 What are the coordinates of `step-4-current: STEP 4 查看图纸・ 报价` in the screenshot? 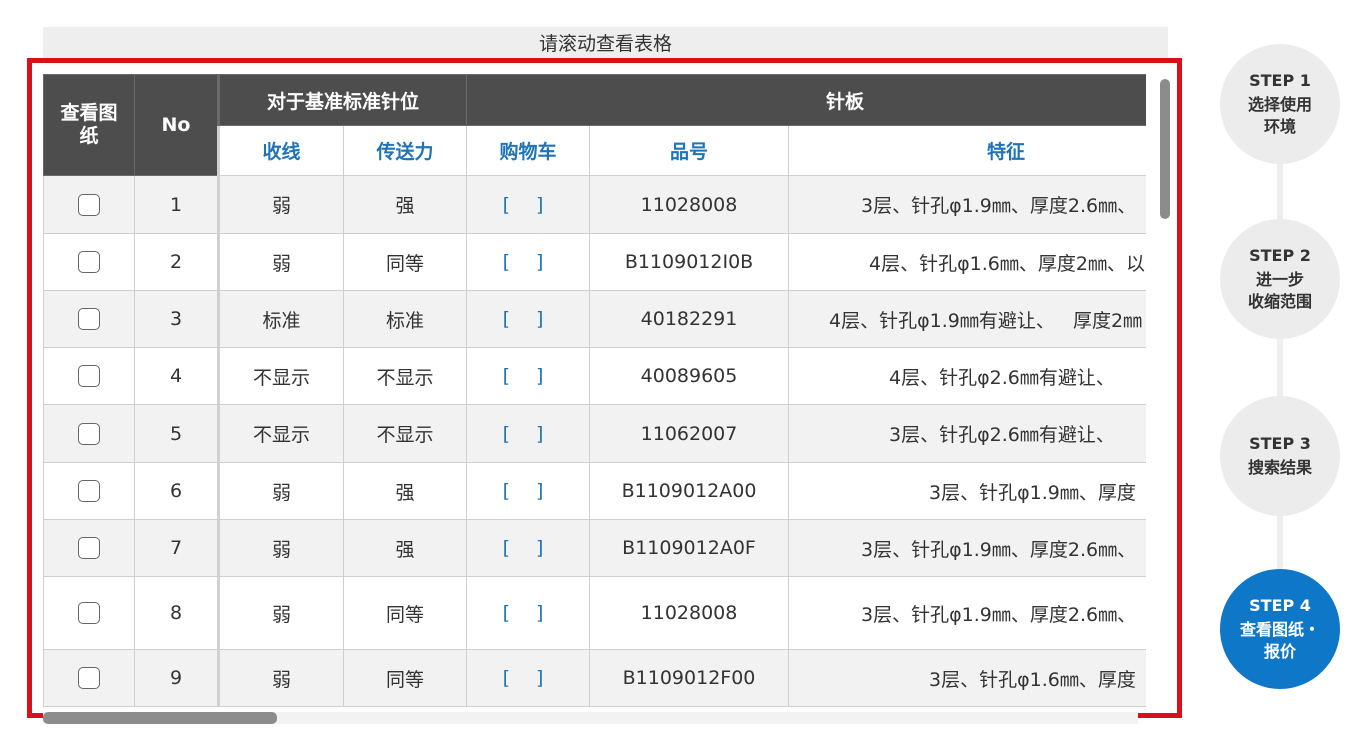 It's located at (1280, 629).